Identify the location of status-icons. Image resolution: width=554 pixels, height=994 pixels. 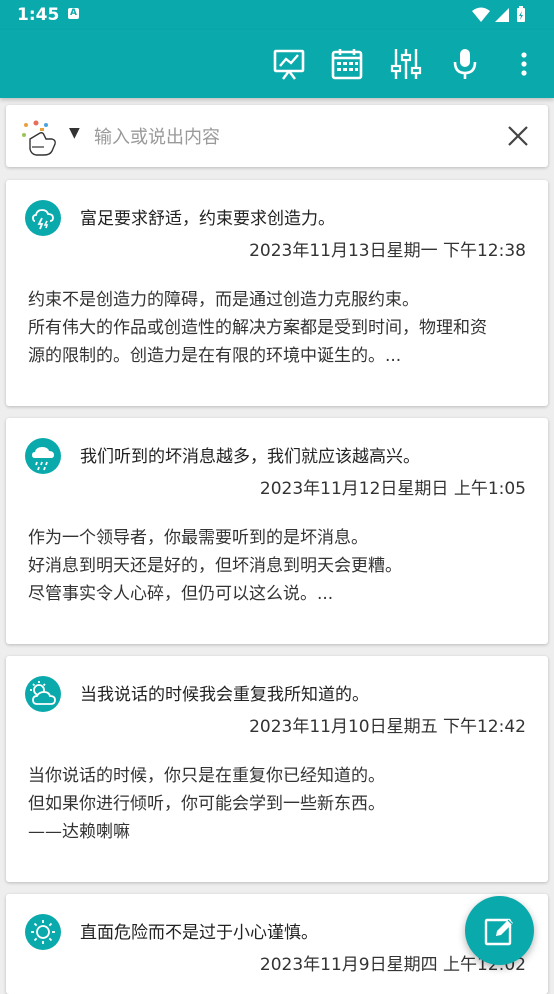
(505, 17).